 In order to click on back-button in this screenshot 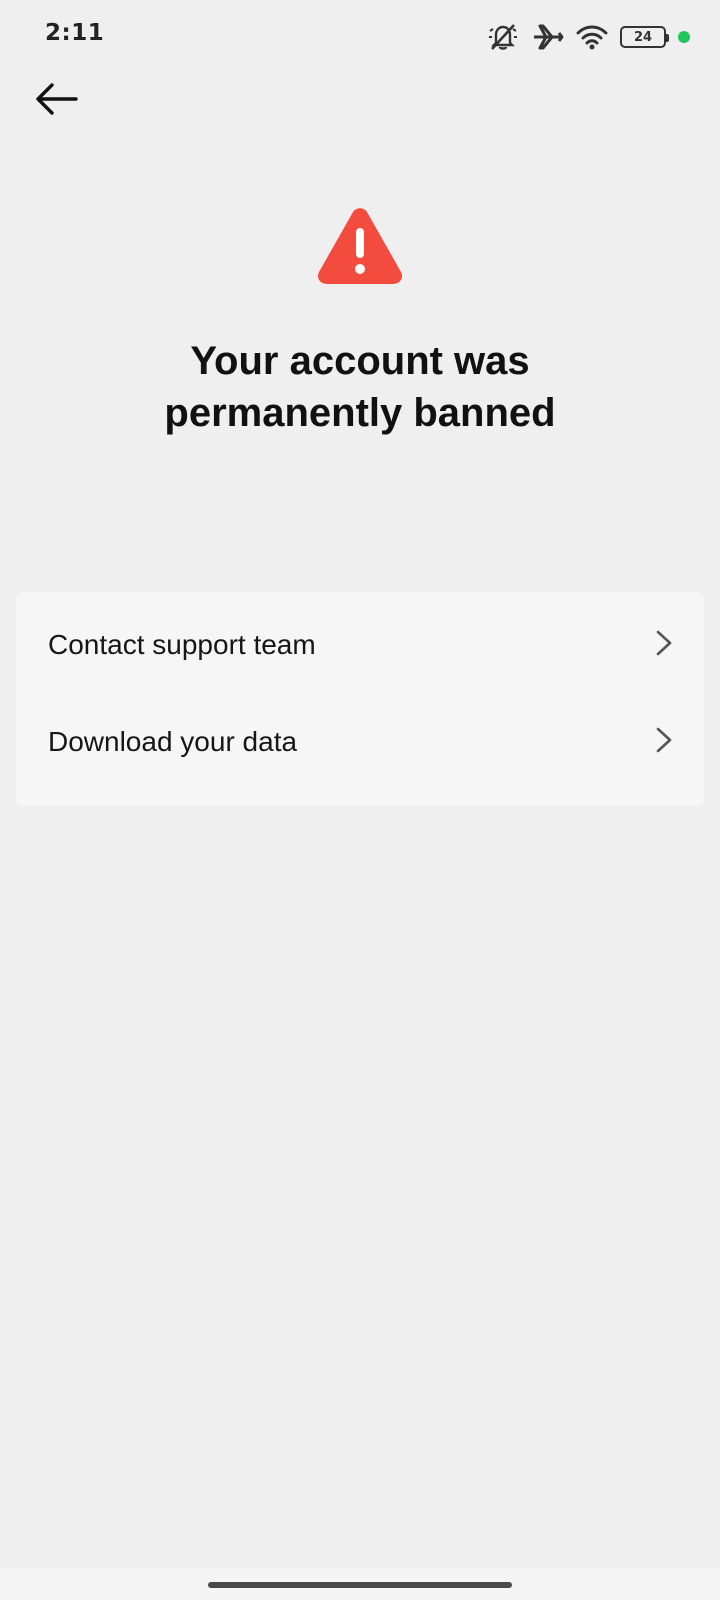, I will do `click(56, 101)`.